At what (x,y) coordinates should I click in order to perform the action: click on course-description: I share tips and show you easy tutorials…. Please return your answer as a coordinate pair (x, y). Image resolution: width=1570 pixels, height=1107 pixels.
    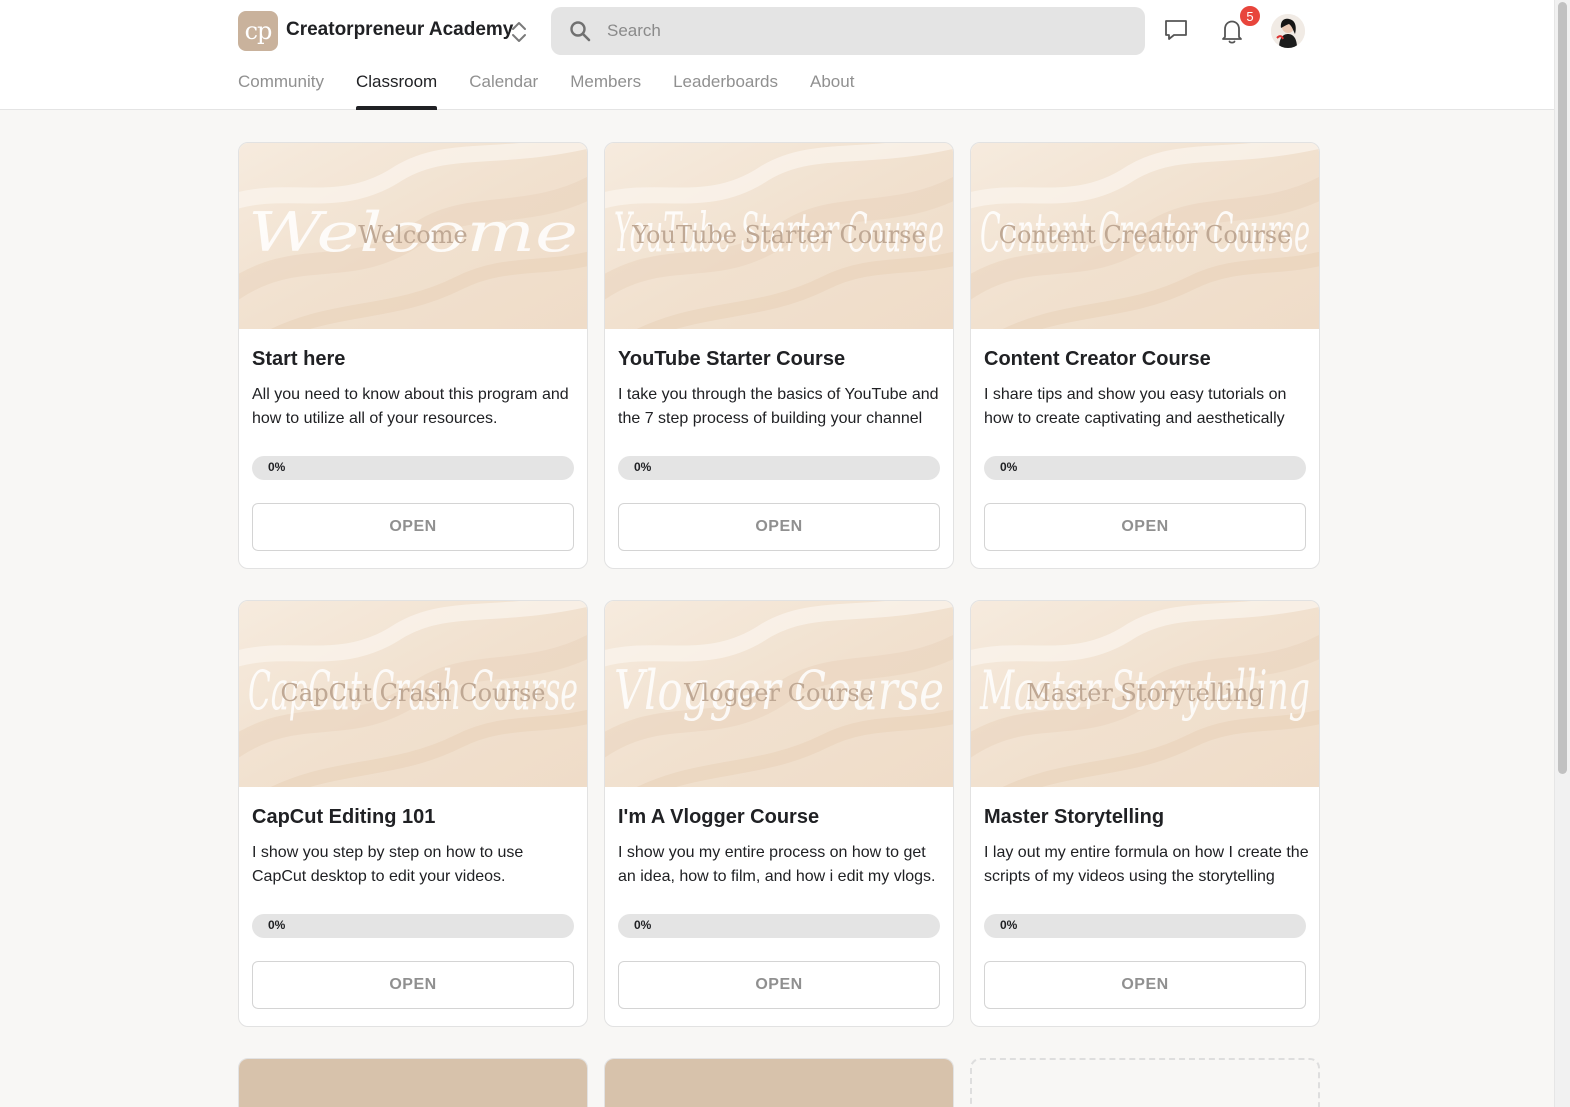
    Looking at the image, I should click on (1135, 406).